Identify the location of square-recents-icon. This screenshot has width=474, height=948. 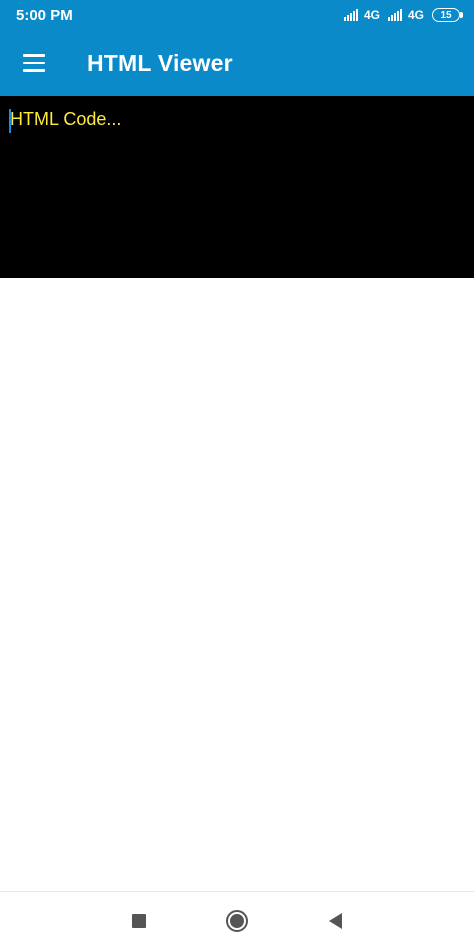
(139, 921).